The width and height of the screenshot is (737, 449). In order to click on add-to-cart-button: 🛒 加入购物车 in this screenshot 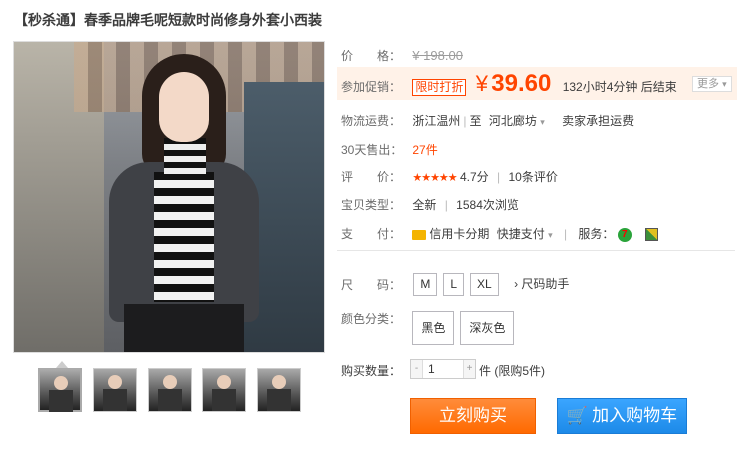, I will do `click(622, 416)`.